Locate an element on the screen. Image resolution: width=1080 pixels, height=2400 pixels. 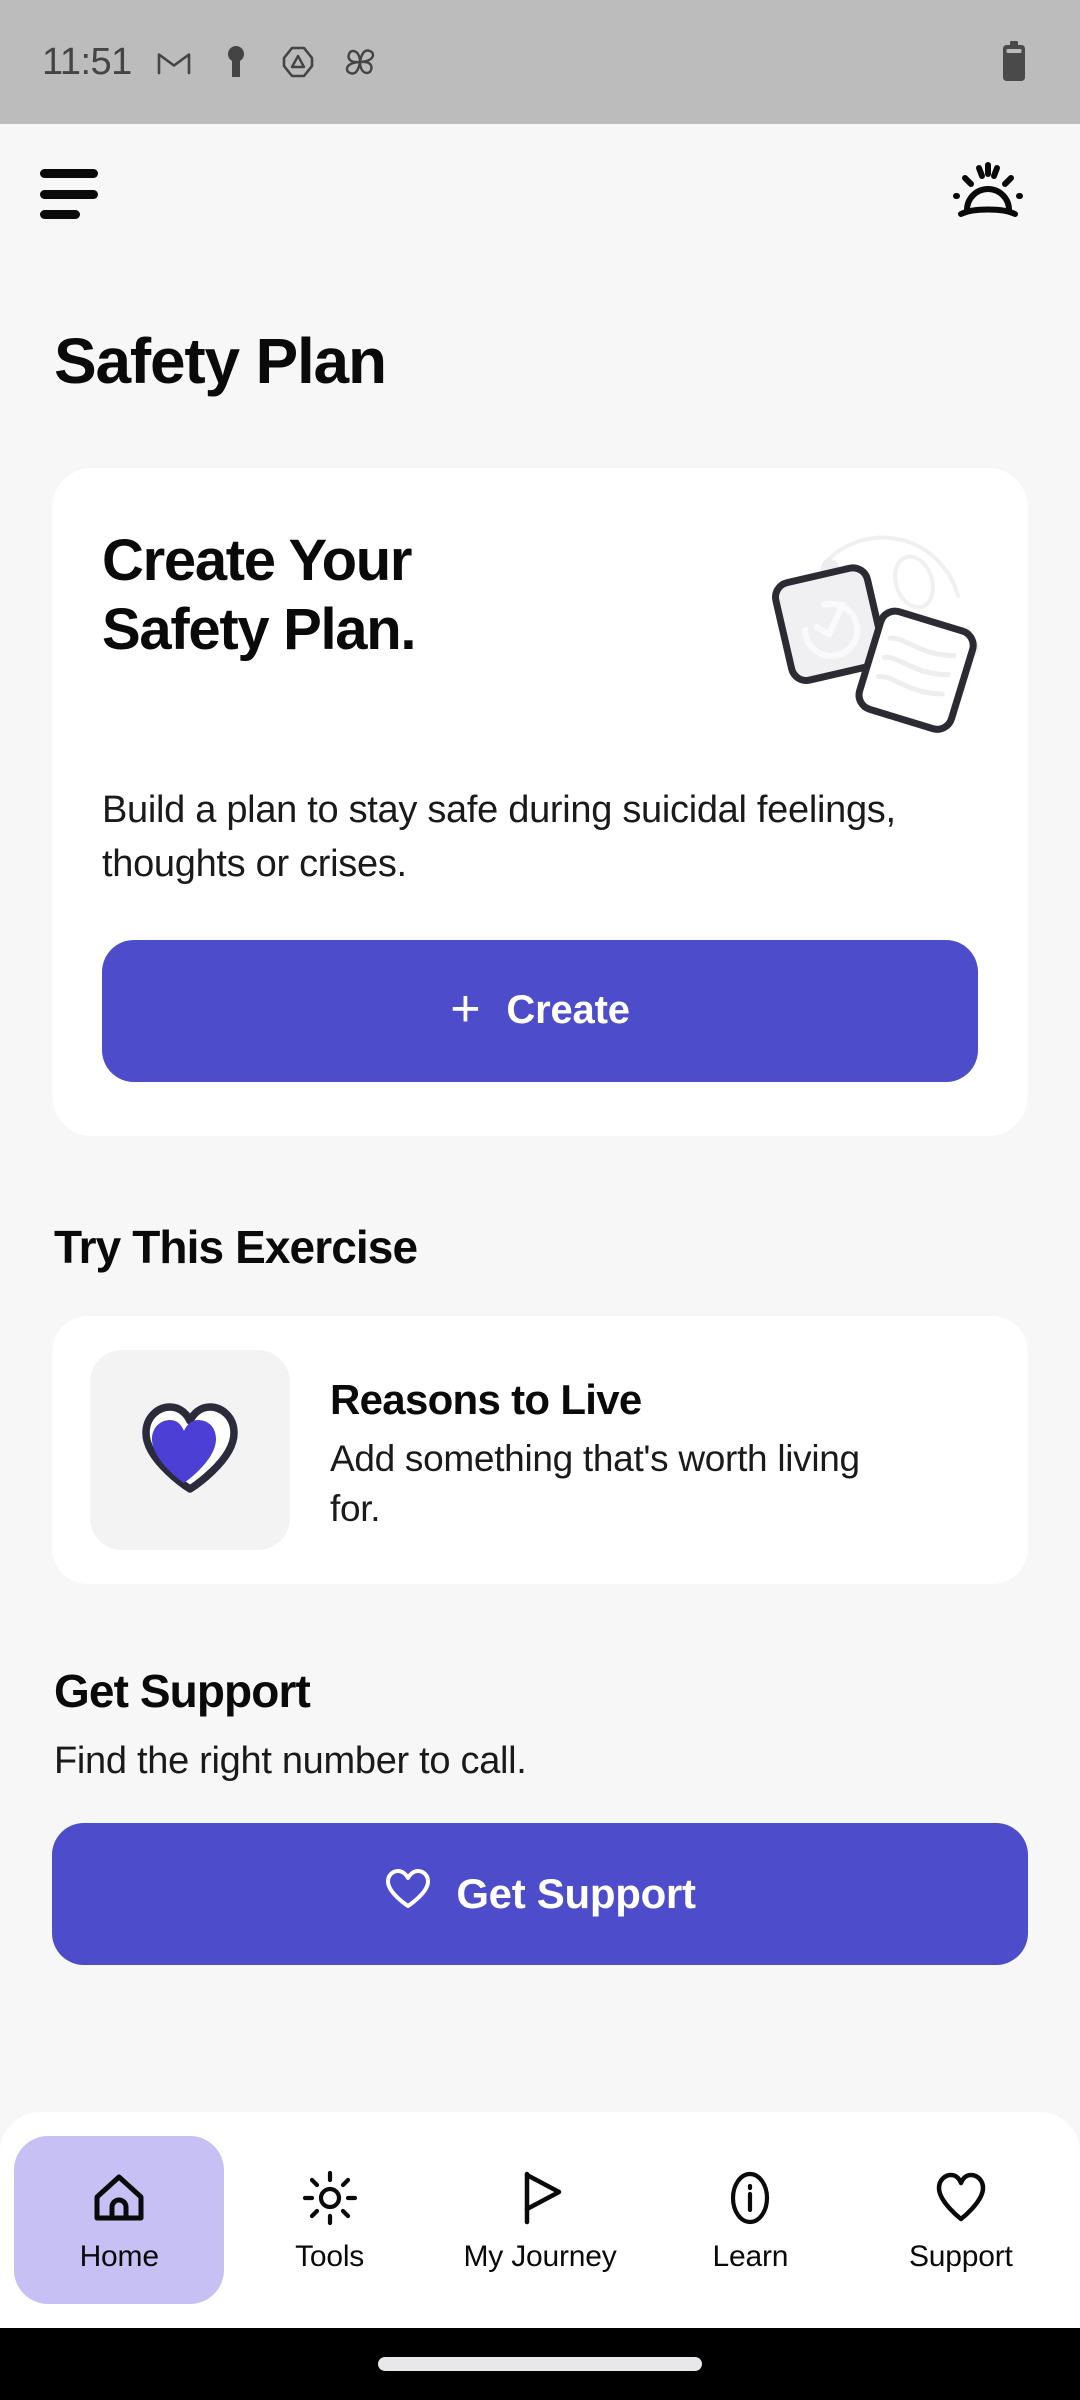
sunrise-icon is located at coordinates (988, 194).